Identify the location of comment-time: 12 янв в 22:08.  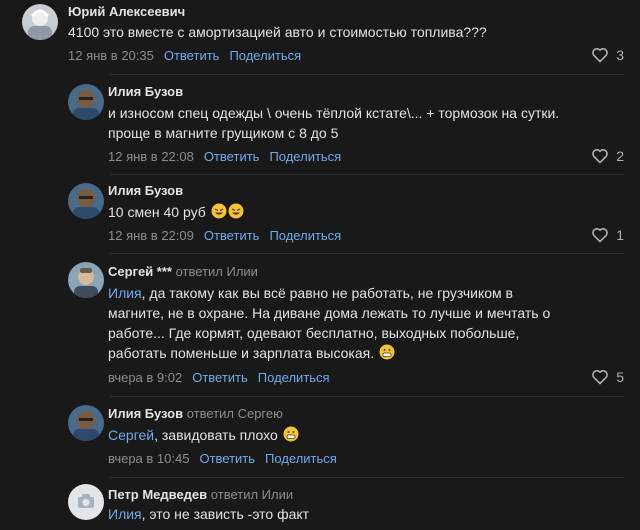
(151, 156).